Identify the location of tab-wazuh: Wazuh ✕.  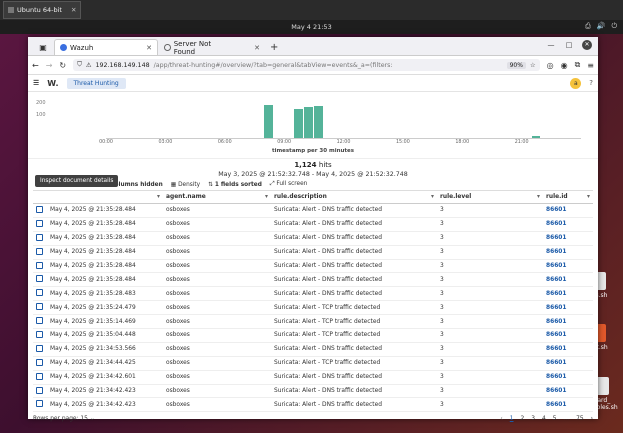
(106, 47).